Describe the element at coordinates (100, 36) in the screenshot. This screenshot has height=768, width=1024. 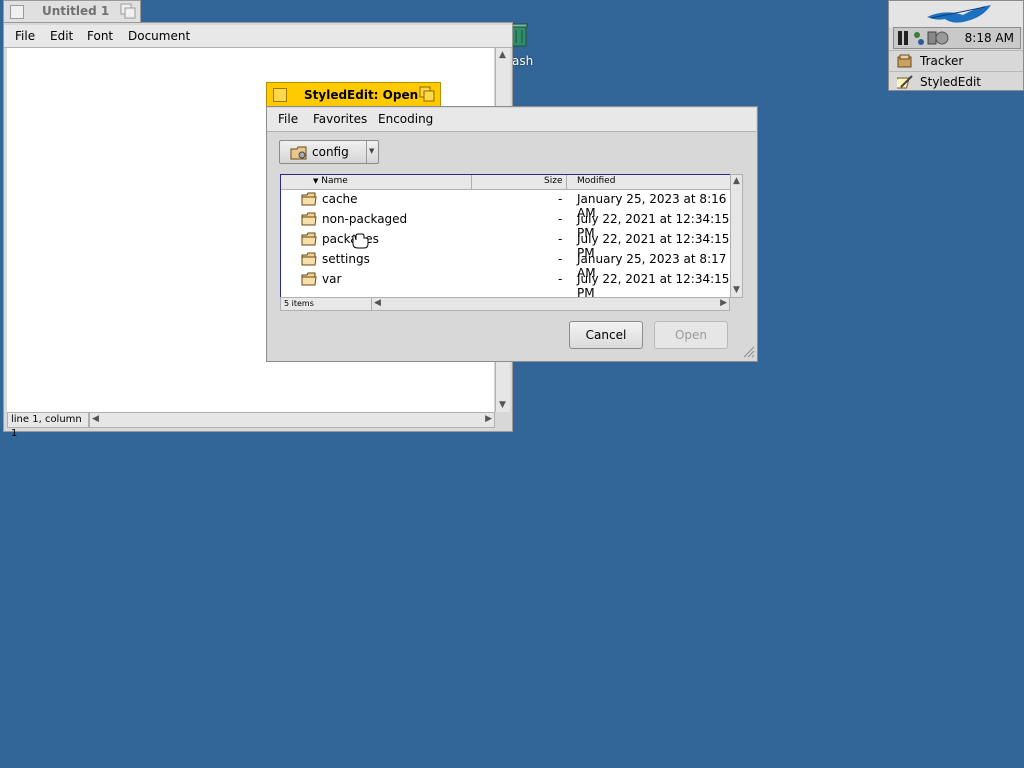
I see `menu-font: Font` at that location.